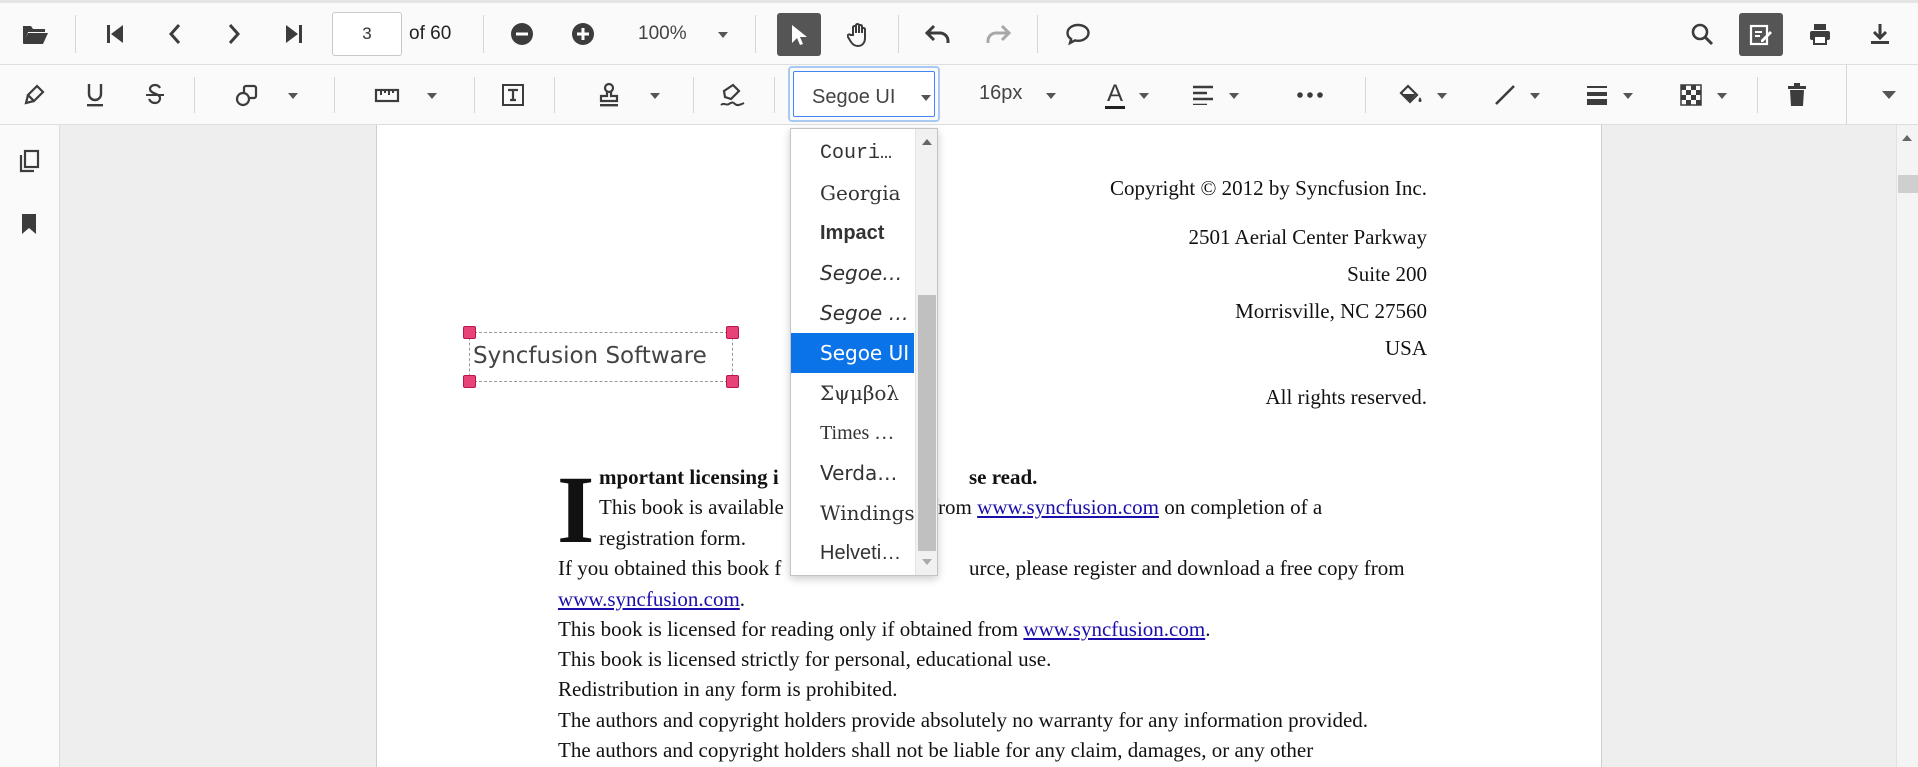  Describe the element at coordinates (1307, 237) in the screenshot. I see `address-line: 2501 Aerial Center Parkway` at that location.